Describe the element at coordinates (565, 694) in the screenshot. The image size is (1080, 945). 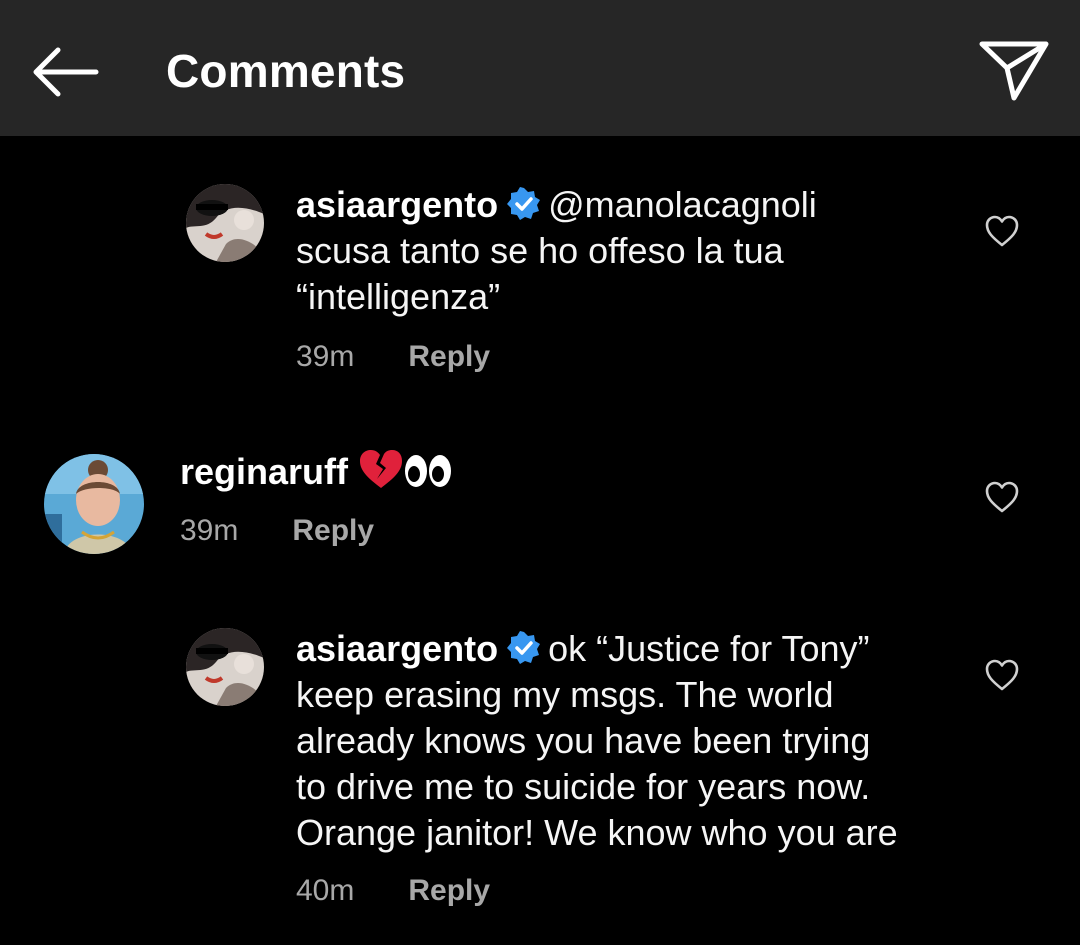
I see `comment-line: keep erasing my msgs. The world` at that location.